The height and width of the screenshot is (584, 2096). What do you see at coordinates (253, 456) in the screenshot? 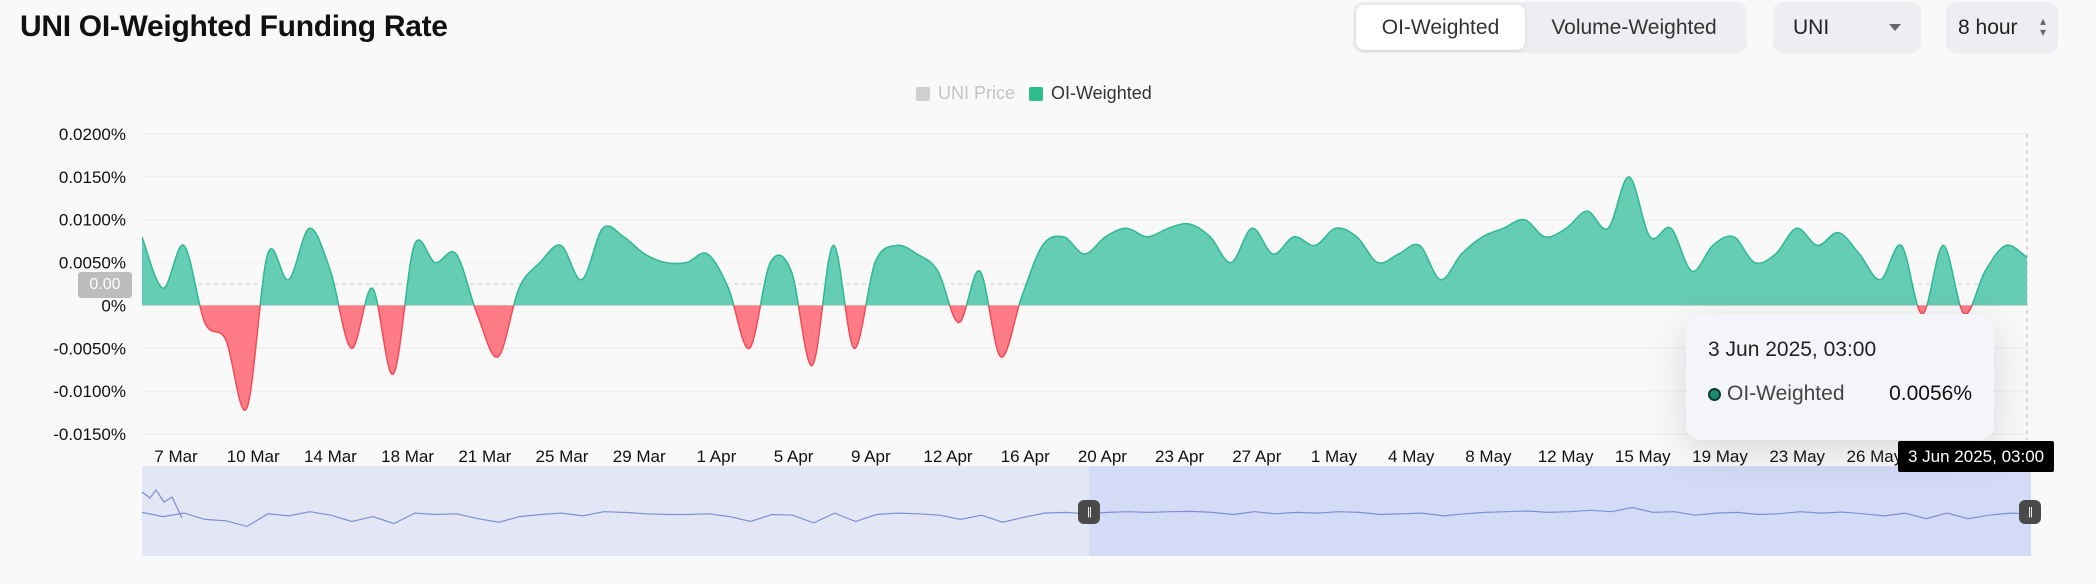
I see `x-tick-label: 10 Mar` at bounding box center [253, 456].